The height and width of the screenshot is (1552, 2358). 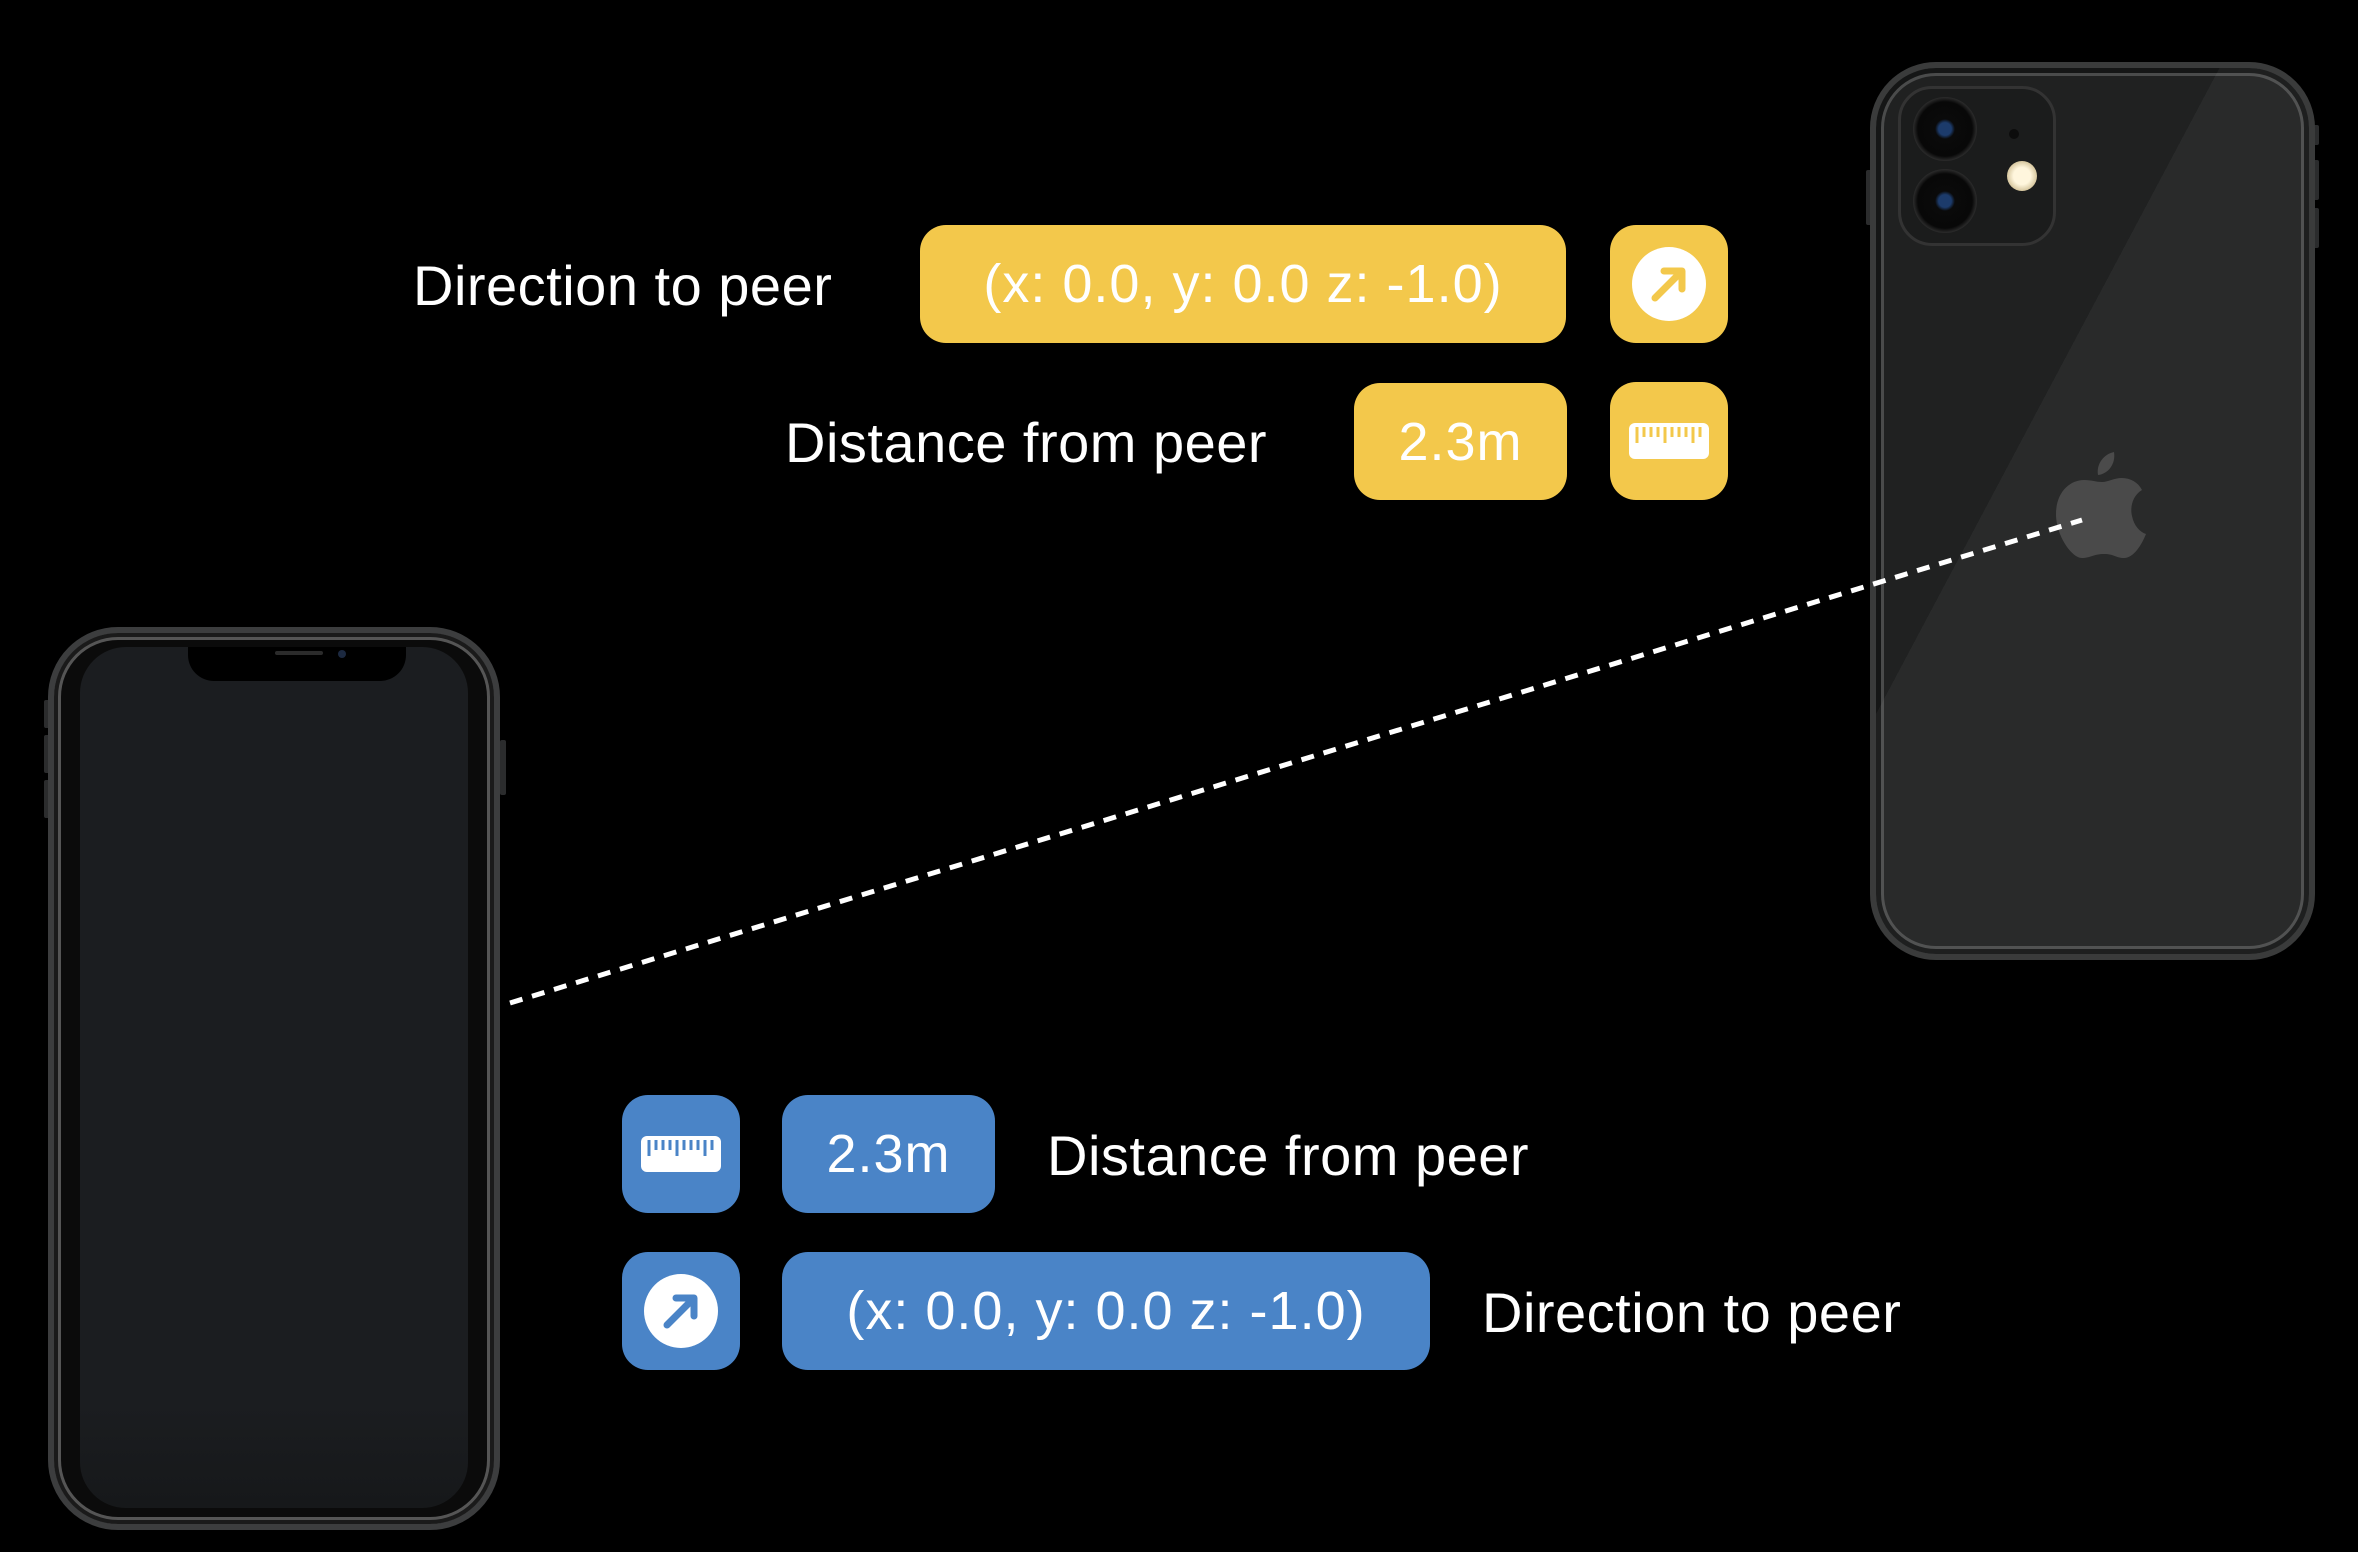 What do you see at coordinates (888, 1154) in the screenshot?
I see `bottom-distance-value: 2.3m` at bounding box center [888, 1154].